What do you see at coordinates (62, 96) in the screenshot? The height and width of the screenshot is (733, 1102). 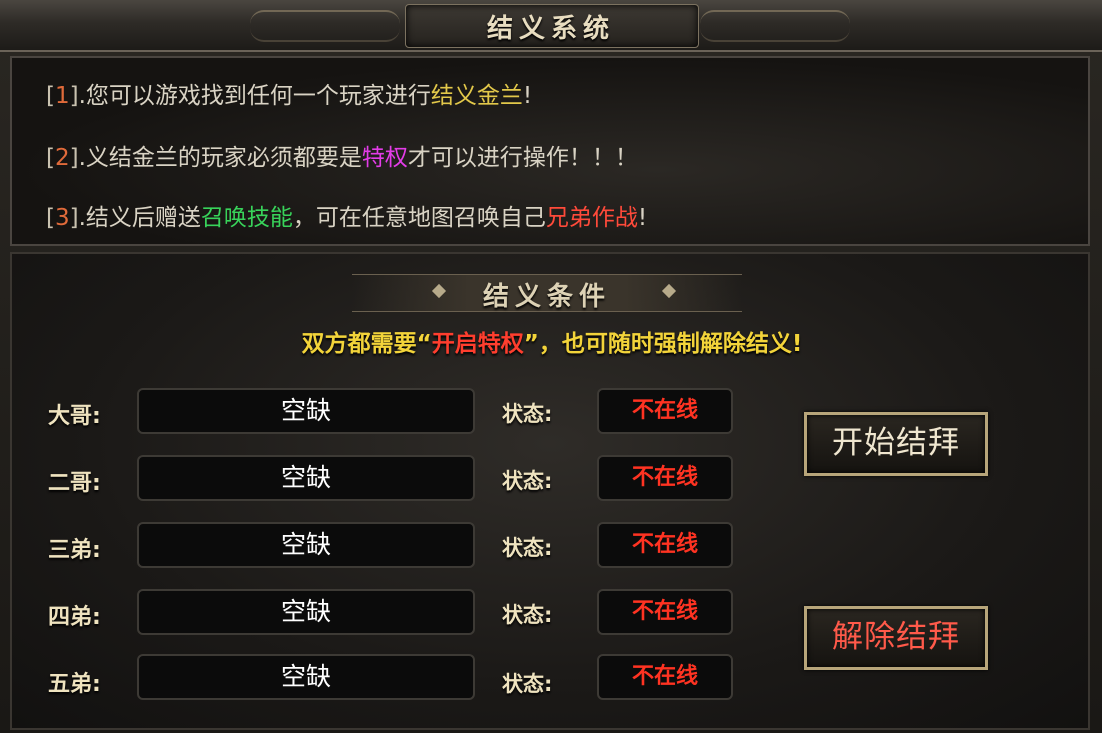 I see `info-number: 1` at bounding box center [62, 96].